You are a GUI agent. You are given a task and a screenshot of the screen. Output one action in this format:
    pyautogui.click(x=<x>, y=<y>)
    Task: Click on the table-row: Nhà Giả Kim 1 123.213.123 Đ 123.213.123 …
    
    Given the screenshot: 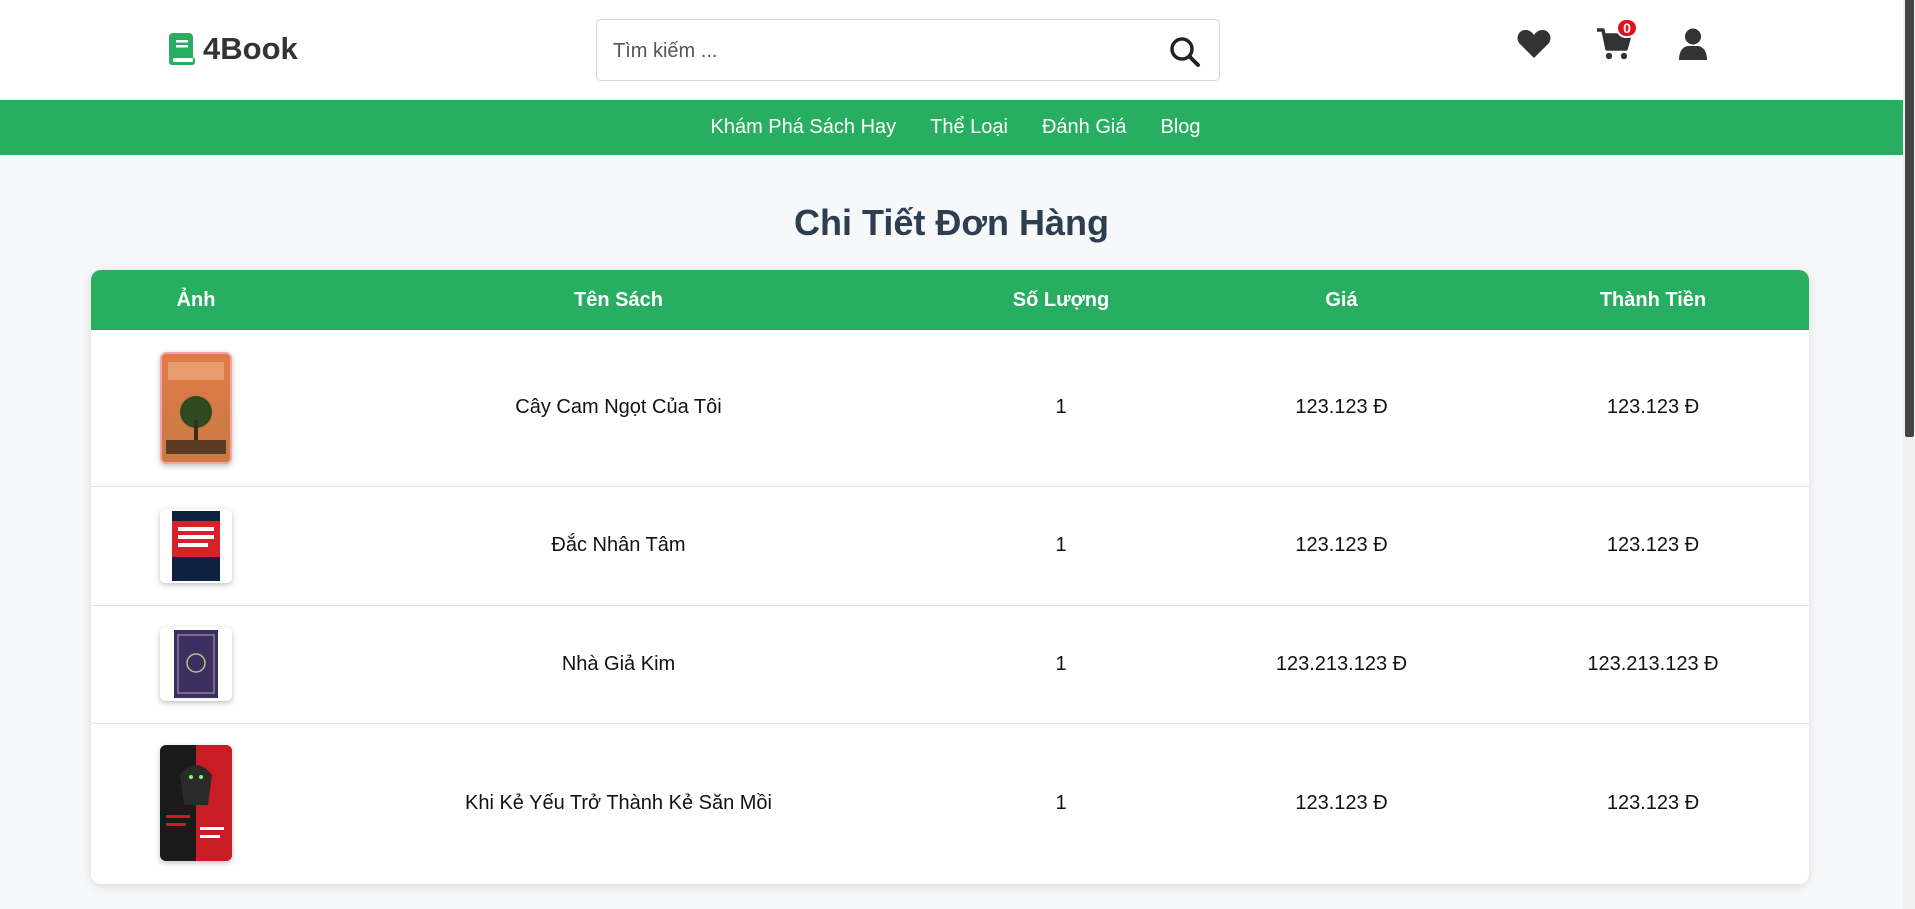 What is the action you would take?
    pyautogui.click(x=950, y=663)
    